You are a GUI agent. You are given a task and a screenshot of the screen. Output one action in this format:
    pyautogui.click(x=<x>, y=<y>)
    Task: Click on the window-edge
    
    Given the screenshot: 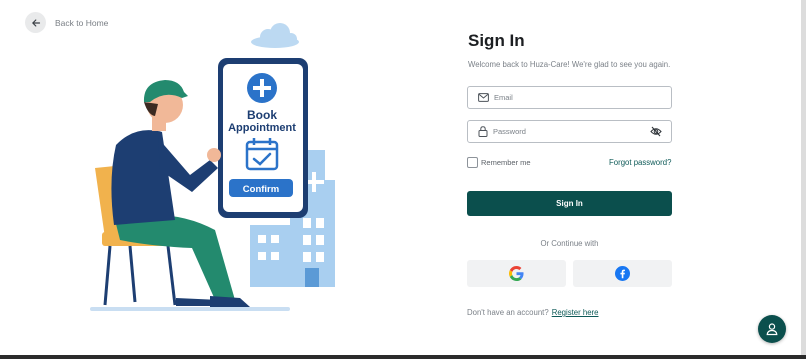 What is the action you would take?
    pyautogui.click(x=803, y=179)
    